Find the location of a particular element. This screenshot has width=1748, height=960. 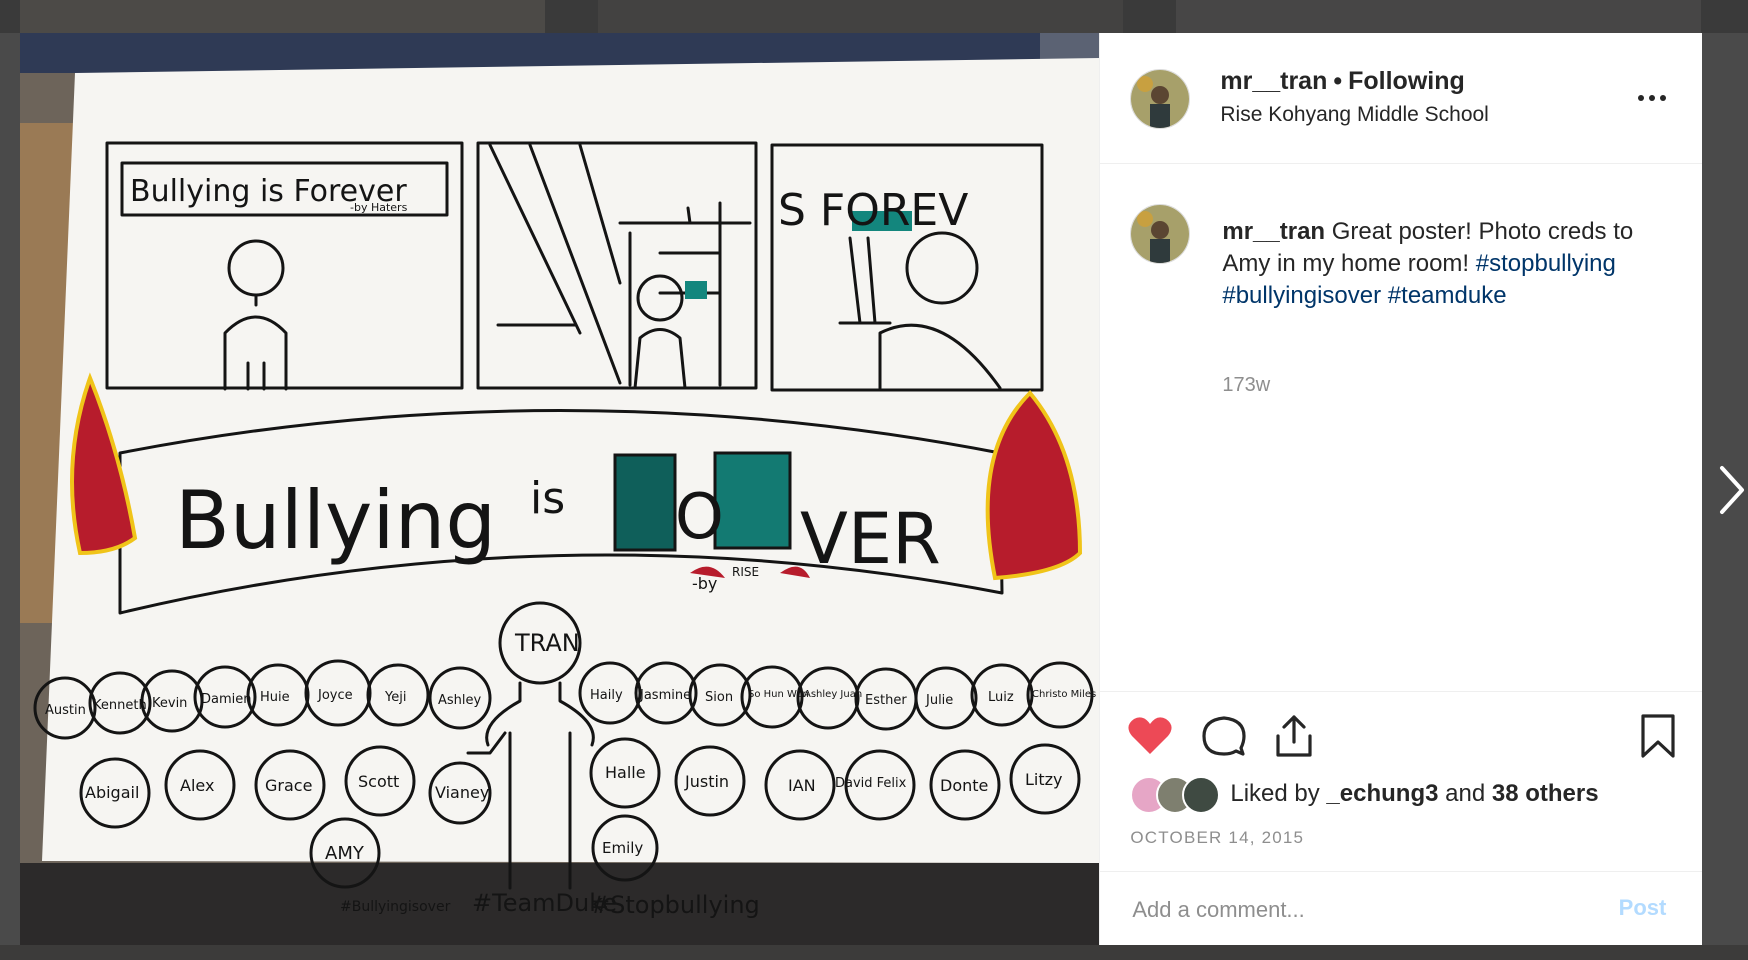

name-label: David Felix is located at coordinates (871, 783).